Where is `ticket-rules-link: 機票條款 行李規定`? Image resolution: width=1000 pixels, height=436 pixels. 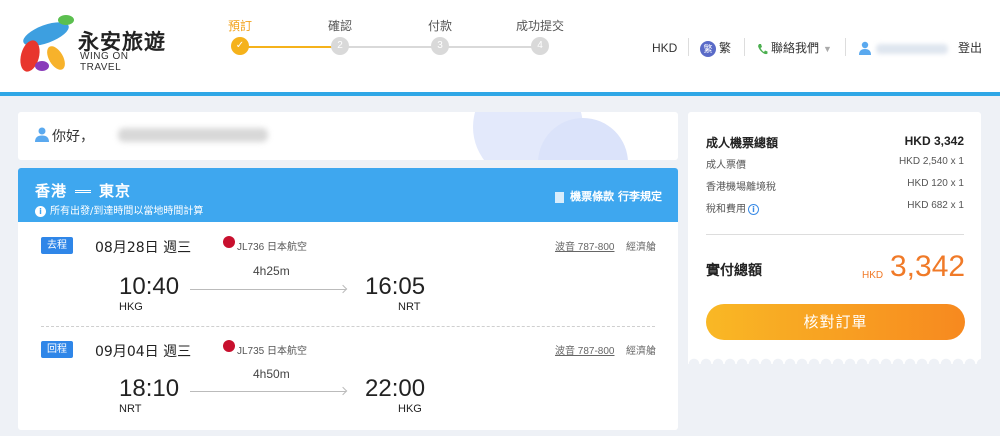 ticket-rules-link: 機票條款 行李規定 is located at coordinates (608, 196).